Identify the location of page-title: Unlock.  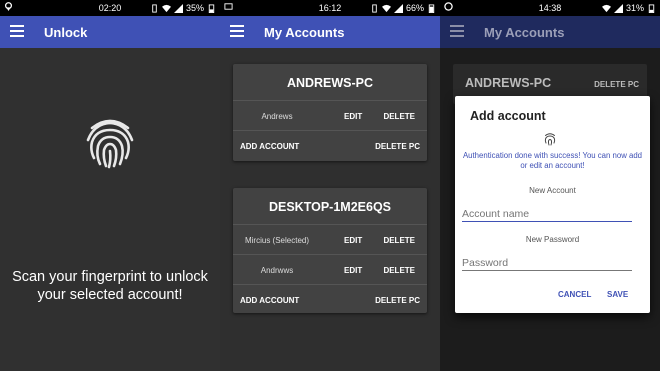
(66, 32).